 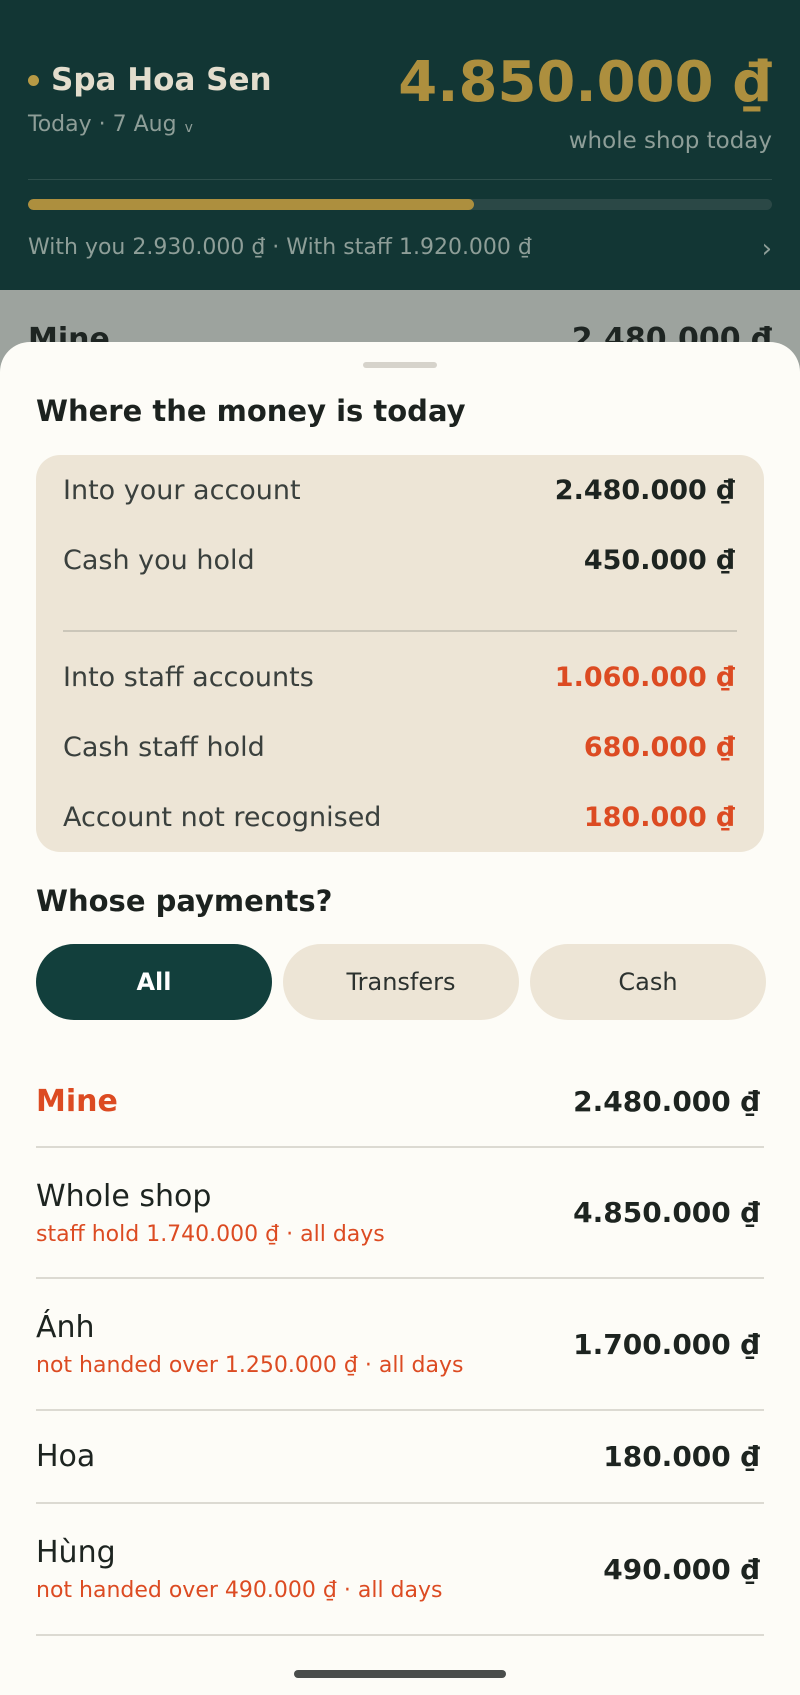 What do you see at coordinates (659, 747) in the screenshot?
I see `money-row-value: 680.000 ₫` at bounding box center [659, 747].